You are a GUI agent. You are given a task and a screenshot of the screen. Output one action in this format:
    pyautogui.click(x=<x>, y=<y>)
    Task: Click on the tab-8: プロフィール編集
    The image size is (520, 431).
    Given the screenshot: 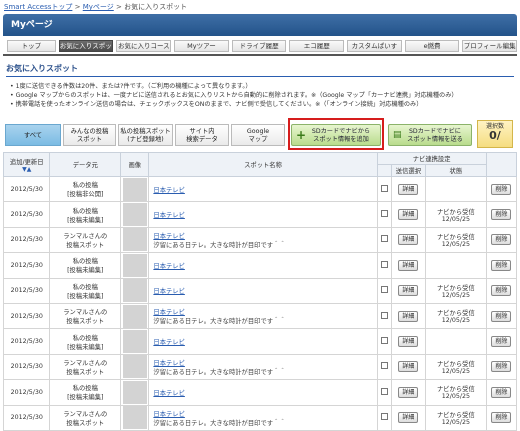 What is the action you would take?
    pyautogui.click(x=490, y=46)
    